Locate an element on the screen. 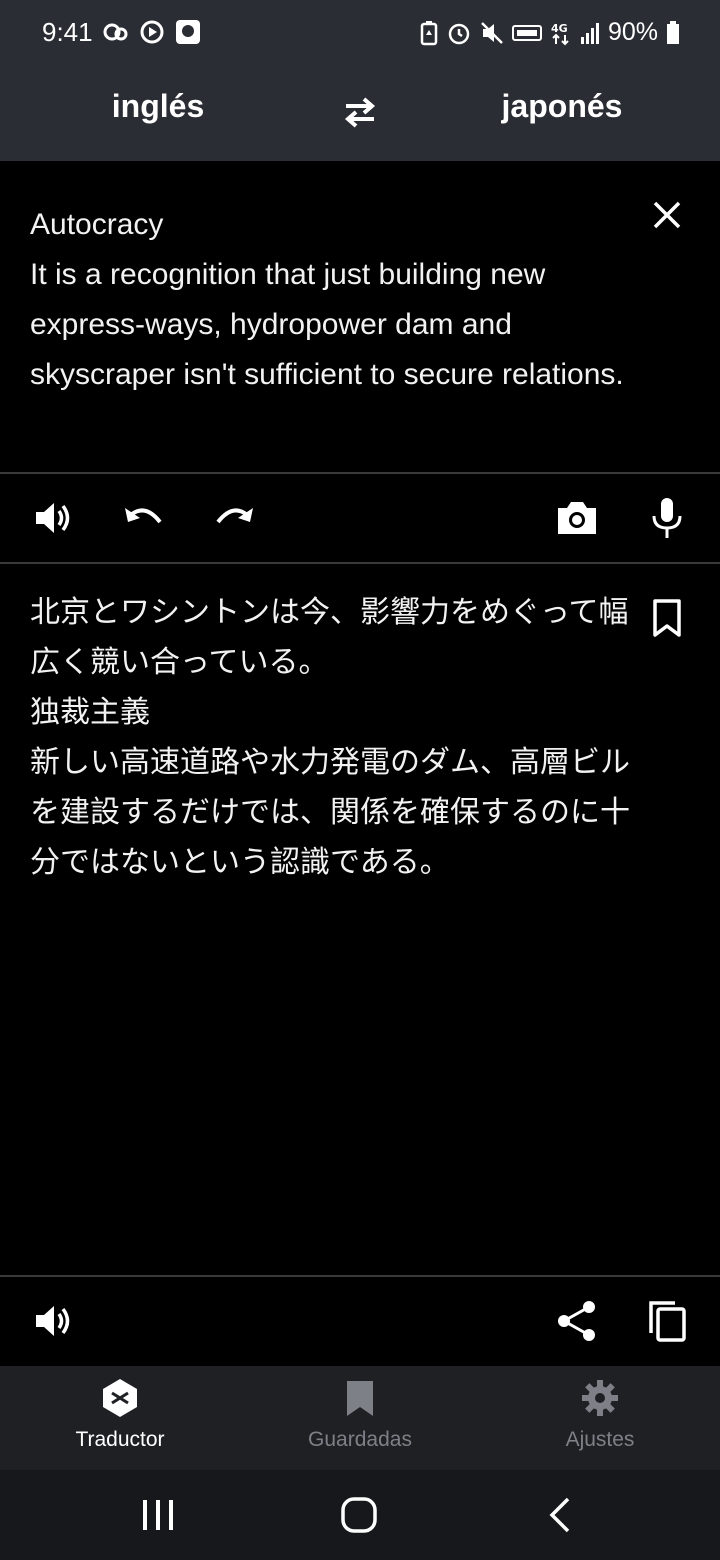 This screenshot has width=720, height=1560. status-time: 9:41 is located at coordinates (67, 32).